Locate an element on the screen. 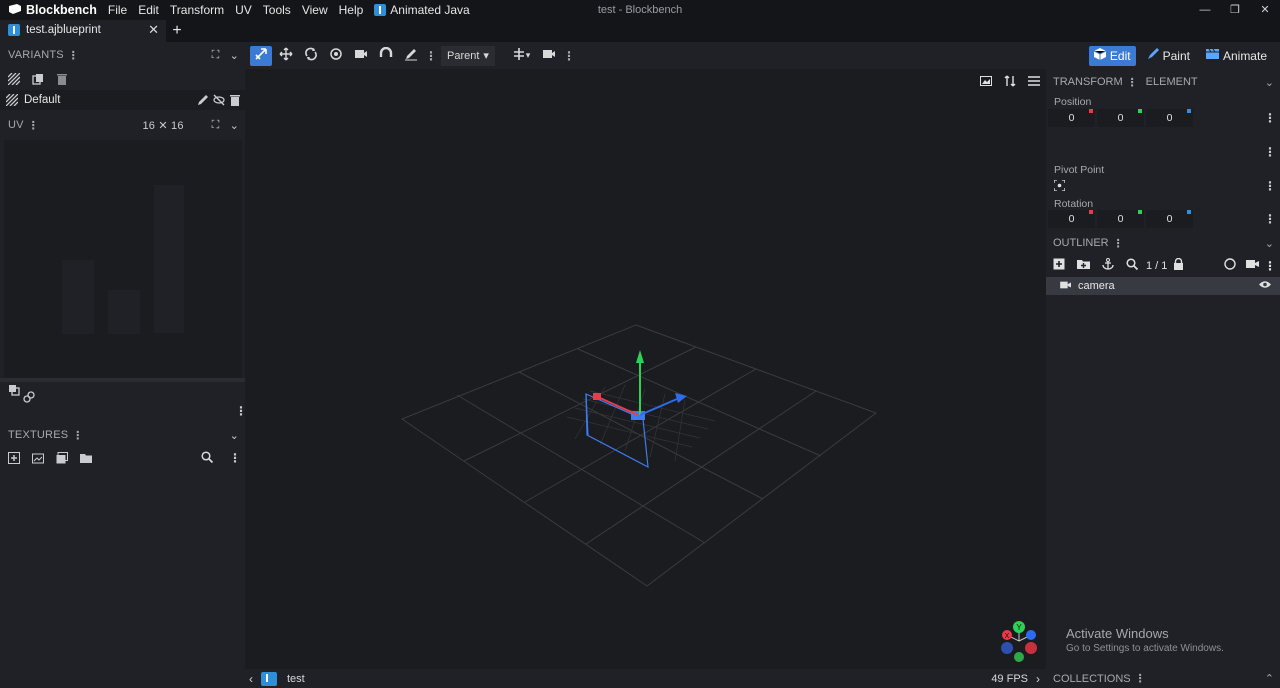  menu-edit: Edit is located at coordinates (148, 10).